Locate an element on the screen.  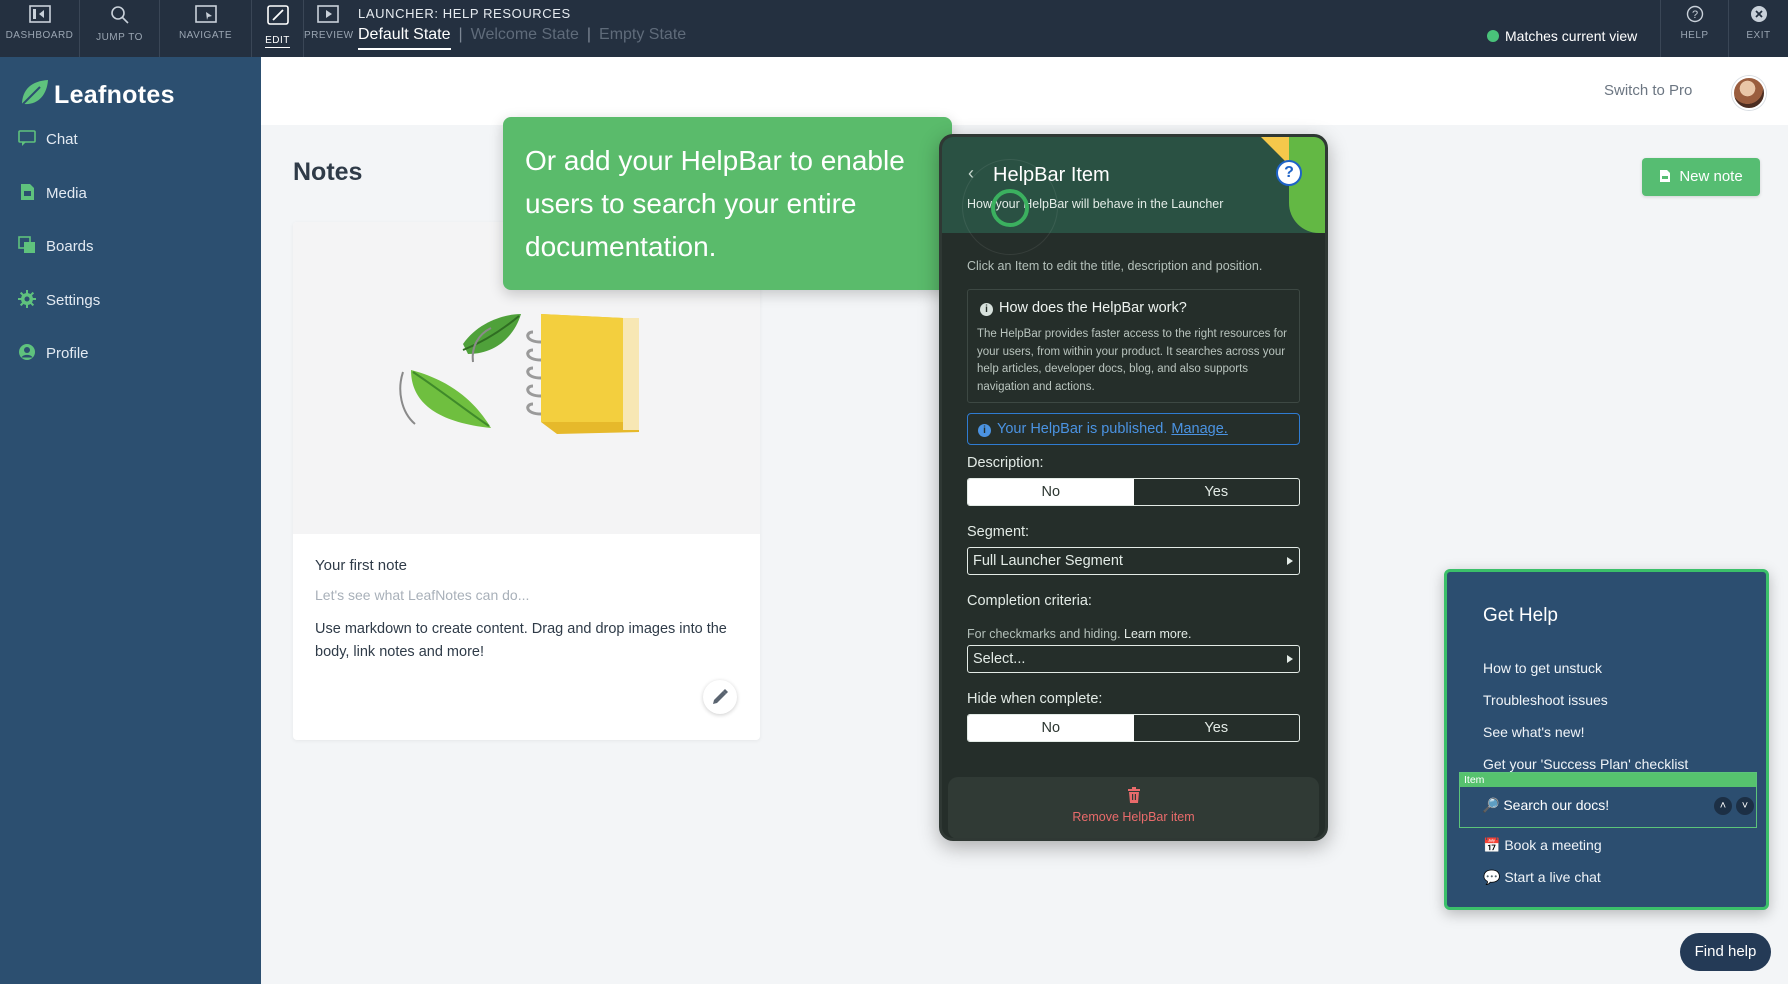
note-title: Your first note is located at coordinates (361, 565).